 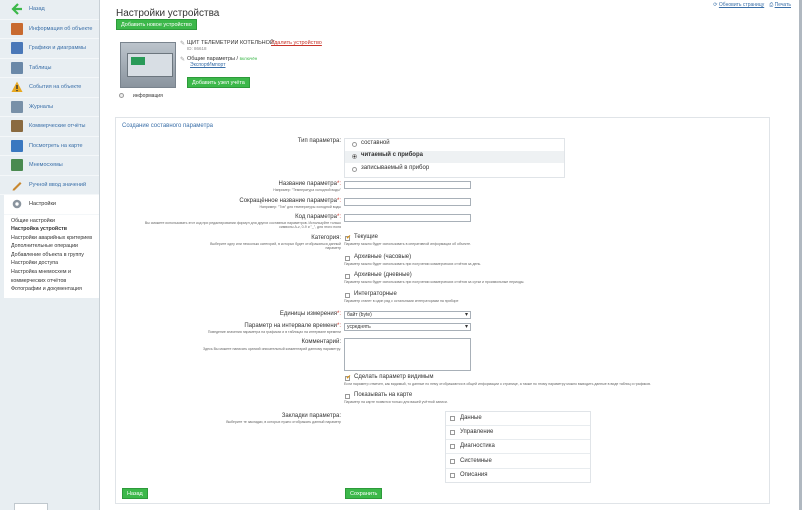 What do you see at coordinates (518, 433) in the screenshot?
I see `tab-row-control: Управление` at bounding box center [518, 433].